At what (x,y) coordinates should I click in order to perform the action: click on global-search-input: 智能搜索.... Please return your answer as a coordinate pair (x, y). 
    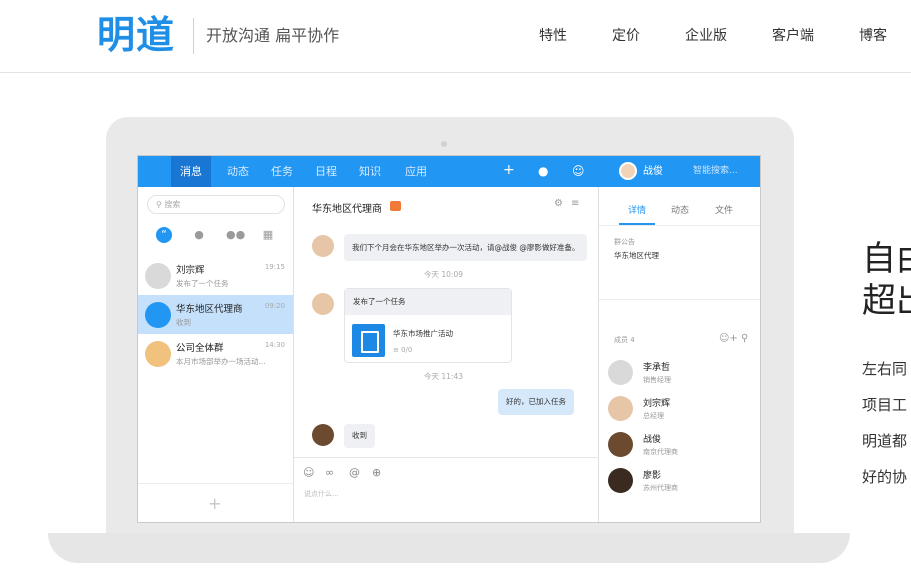
    Looking at the image, I should click on (715, 171).